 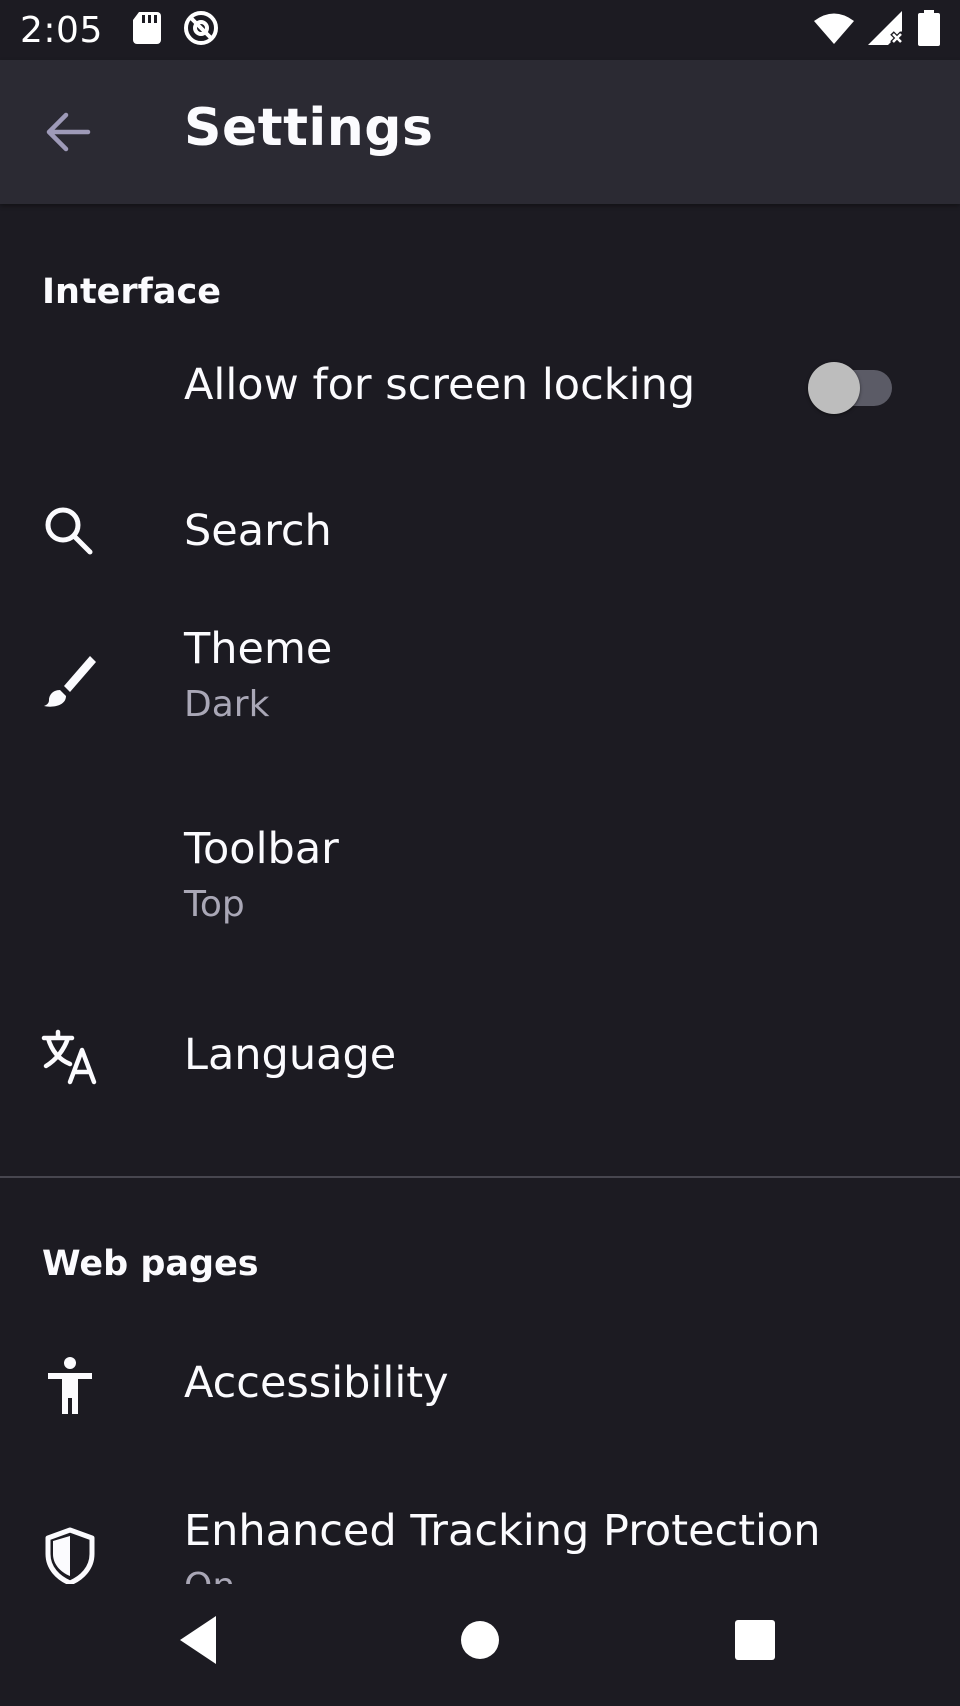 What do you see at coordinates (70, 1555) in the screenshot?
I see `shield-icon` at bounding box center [70, 1555].